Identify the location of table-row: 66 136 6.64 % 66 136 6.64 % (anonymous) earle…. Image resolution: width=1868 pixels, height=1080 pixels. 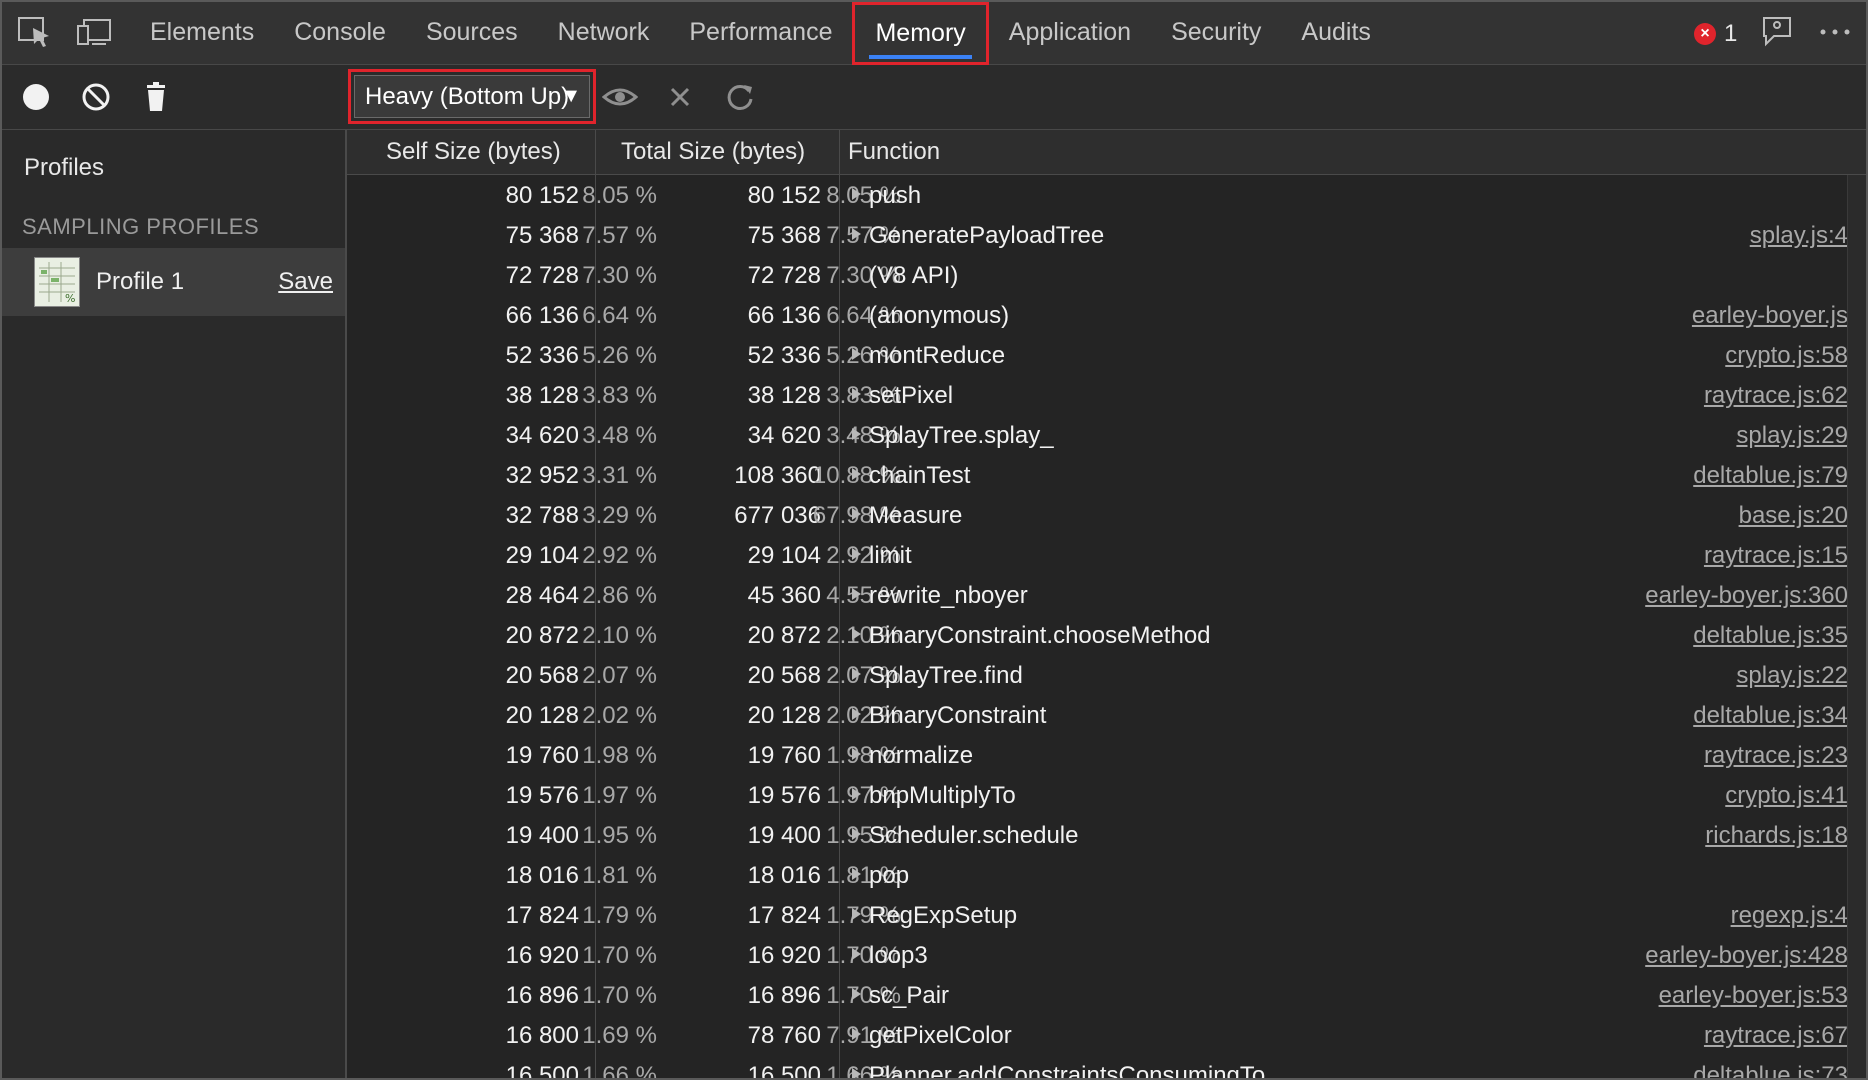
(1106, 315).